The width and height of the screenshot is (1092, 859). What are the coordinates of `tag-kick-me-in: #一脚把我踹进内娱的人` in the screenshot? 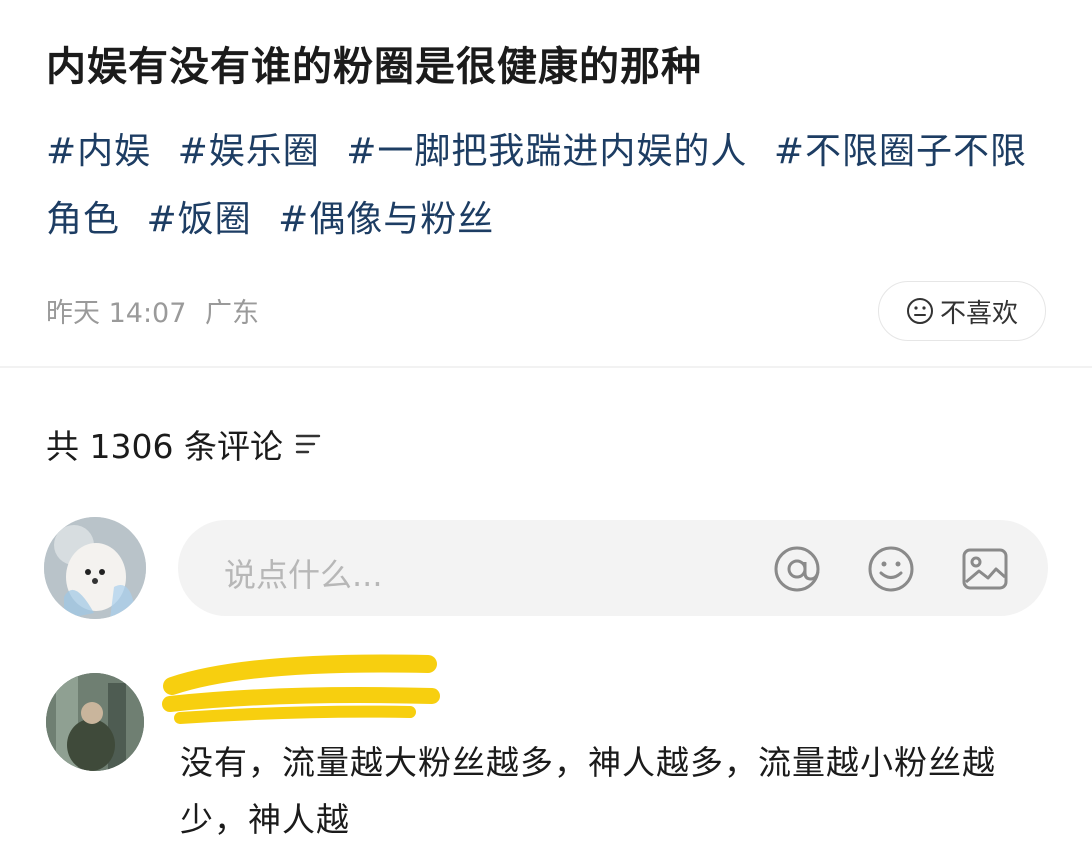 It's located at (546, 151).